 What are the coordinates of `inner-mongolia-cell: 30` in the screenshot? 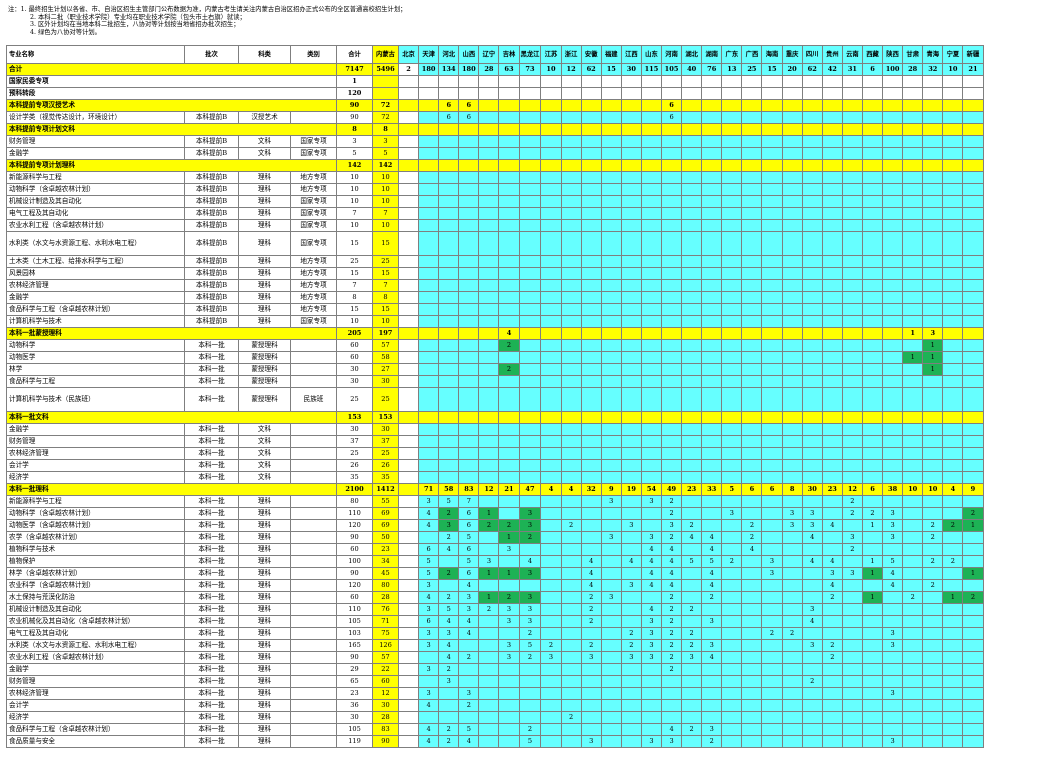 It's located at (385, 705).